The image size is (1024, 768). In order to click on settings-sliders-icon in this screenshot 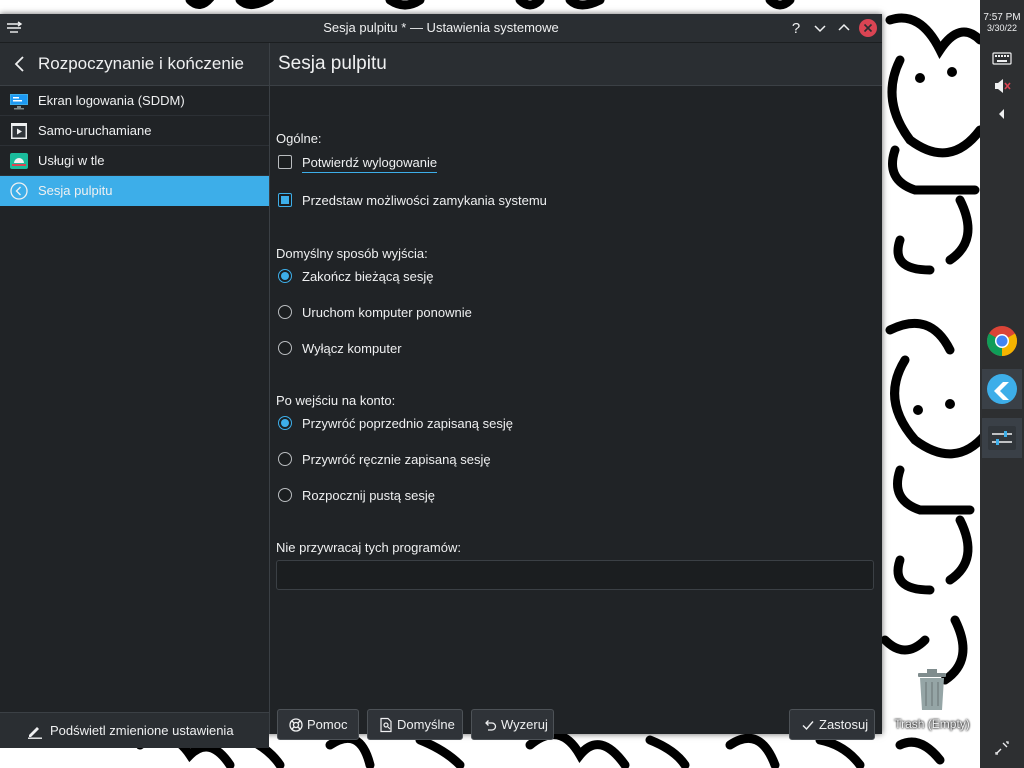, I will do `click(1002, 438)`.